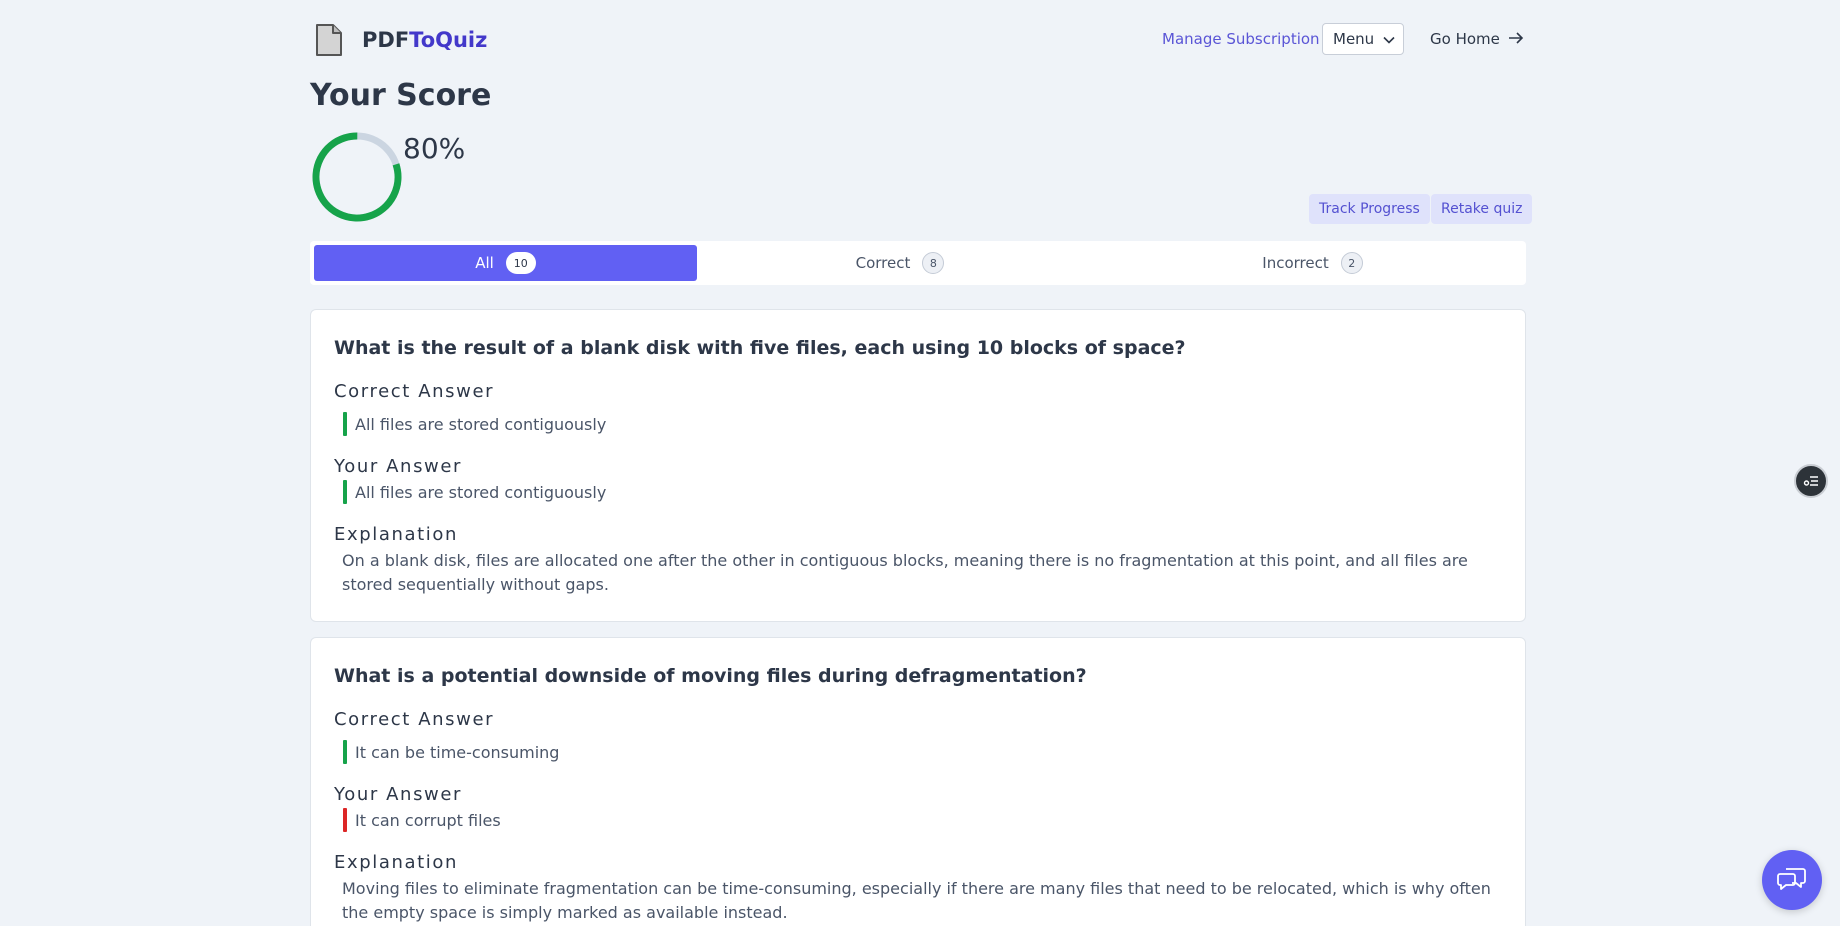  I want to click on correct-answer: All files are stored contiguously, so click(474, 424).